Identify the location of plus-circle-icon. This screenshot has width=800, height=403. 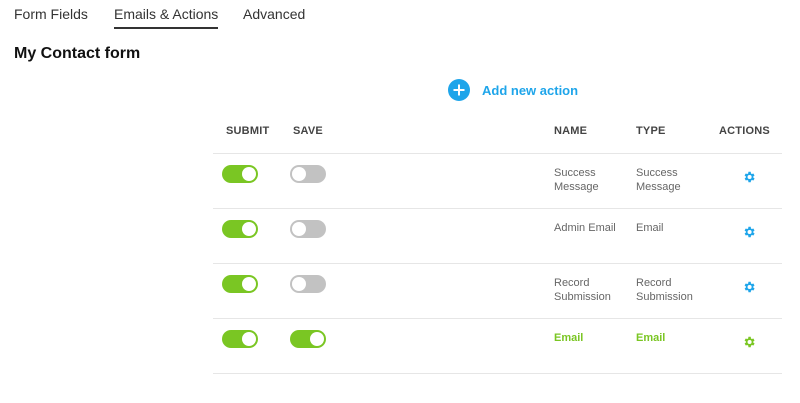
(459, 90).